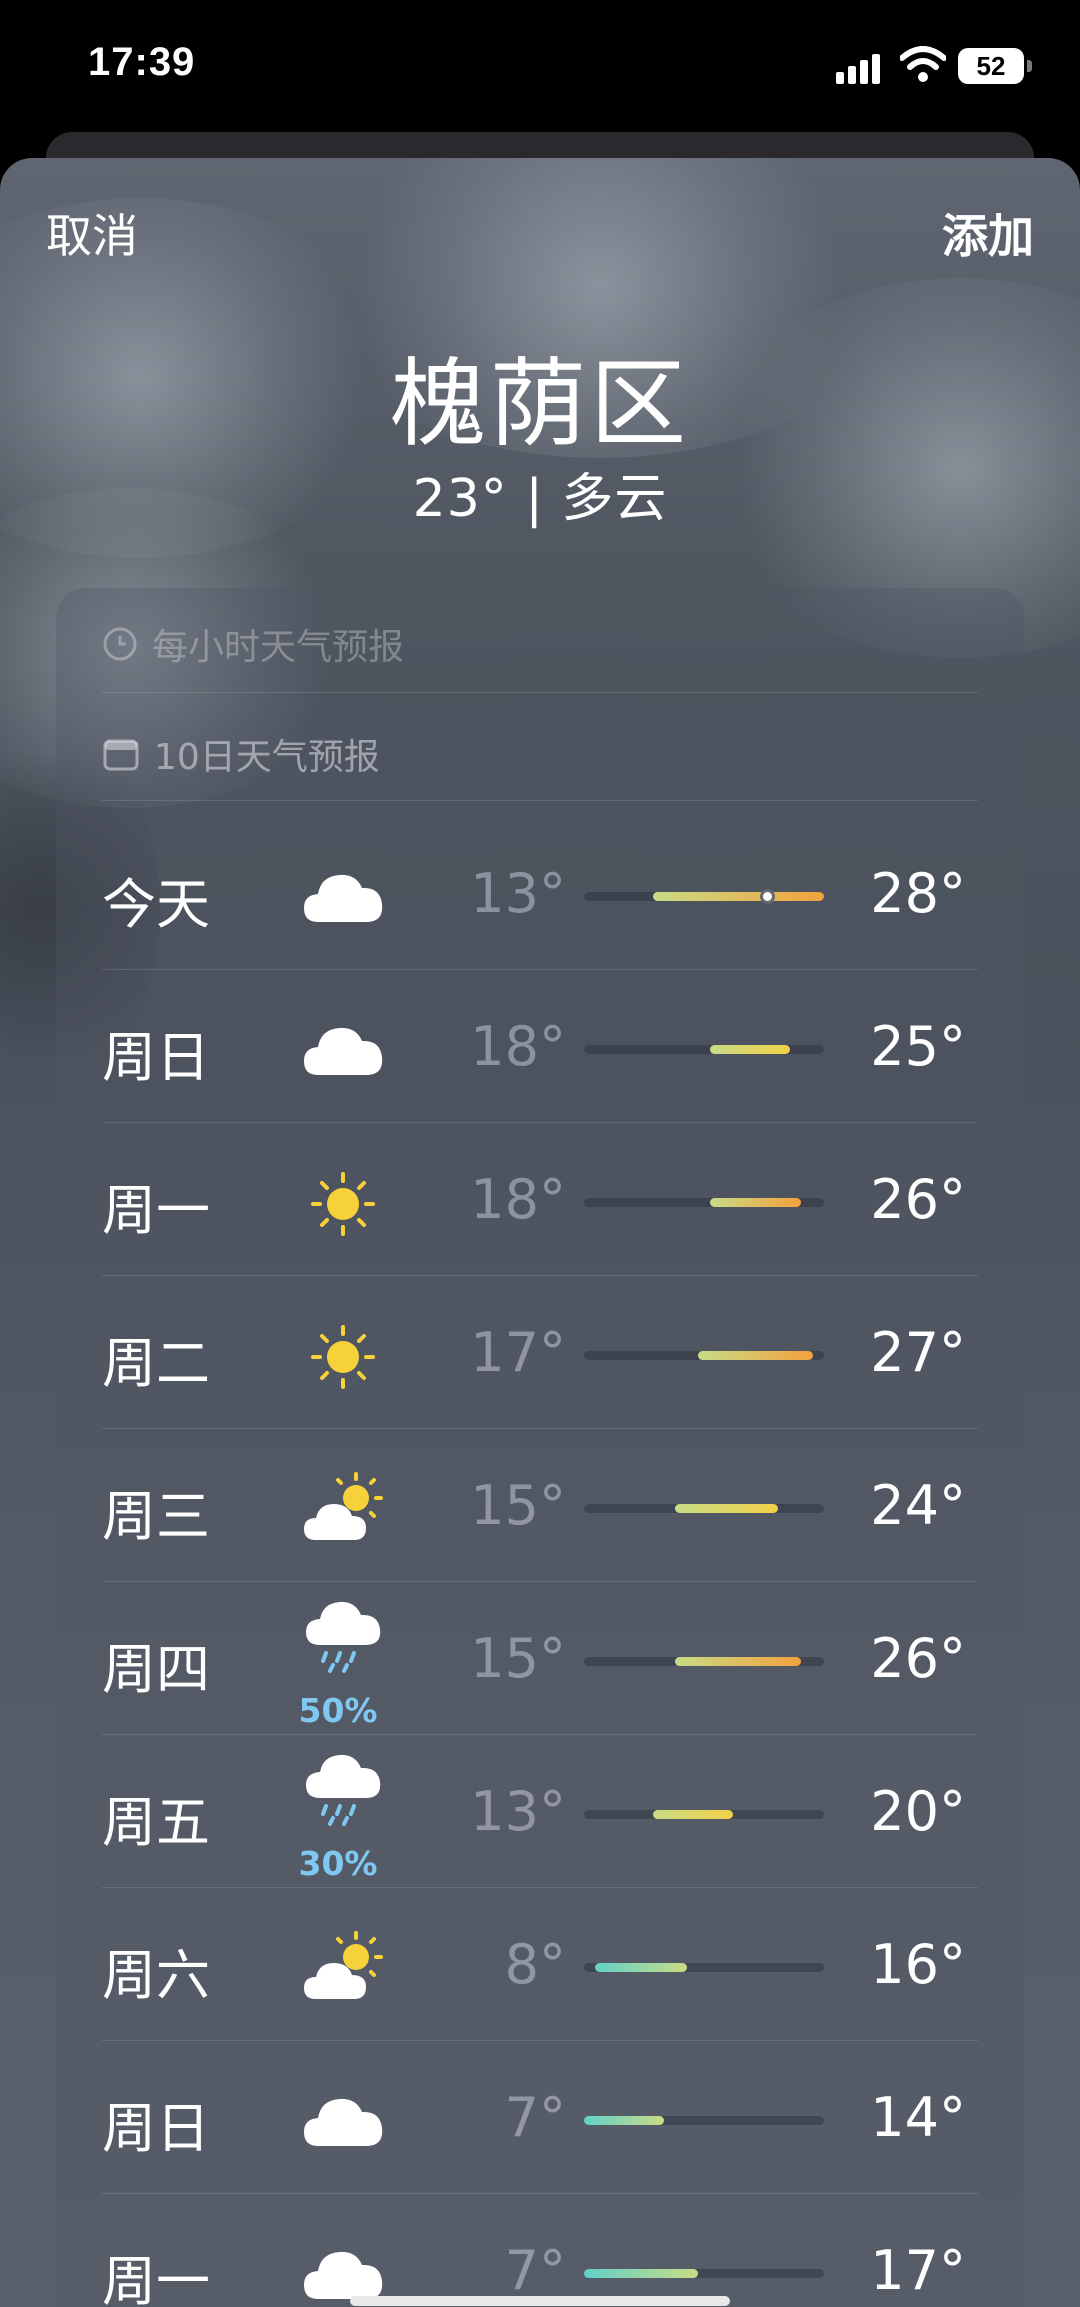 This screenshot has height=2307, width=1080. Describe the element at coordinates (540, 70) in the screenshot. I see `status-bar: 17:39 52` at that location.